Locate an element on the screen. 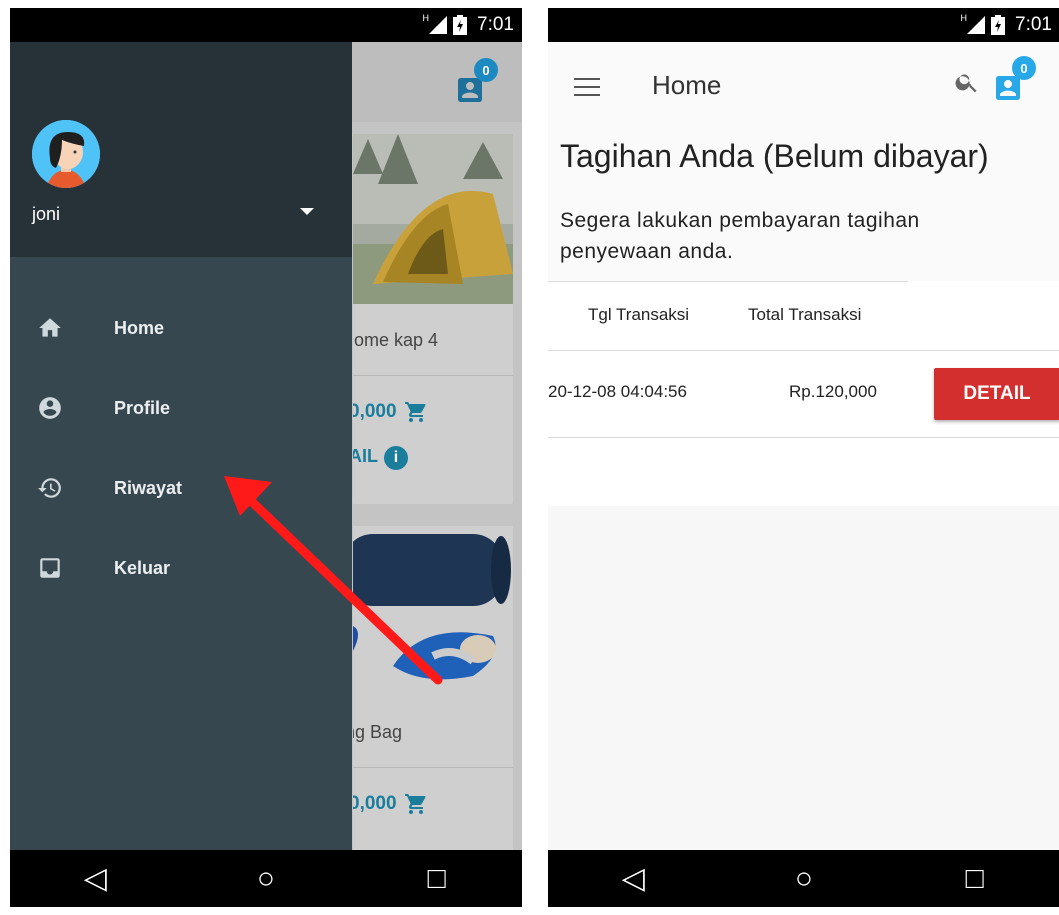 The height and width of the screenshot is (915, 1059). tent-image is located at coordinates (433, 219).